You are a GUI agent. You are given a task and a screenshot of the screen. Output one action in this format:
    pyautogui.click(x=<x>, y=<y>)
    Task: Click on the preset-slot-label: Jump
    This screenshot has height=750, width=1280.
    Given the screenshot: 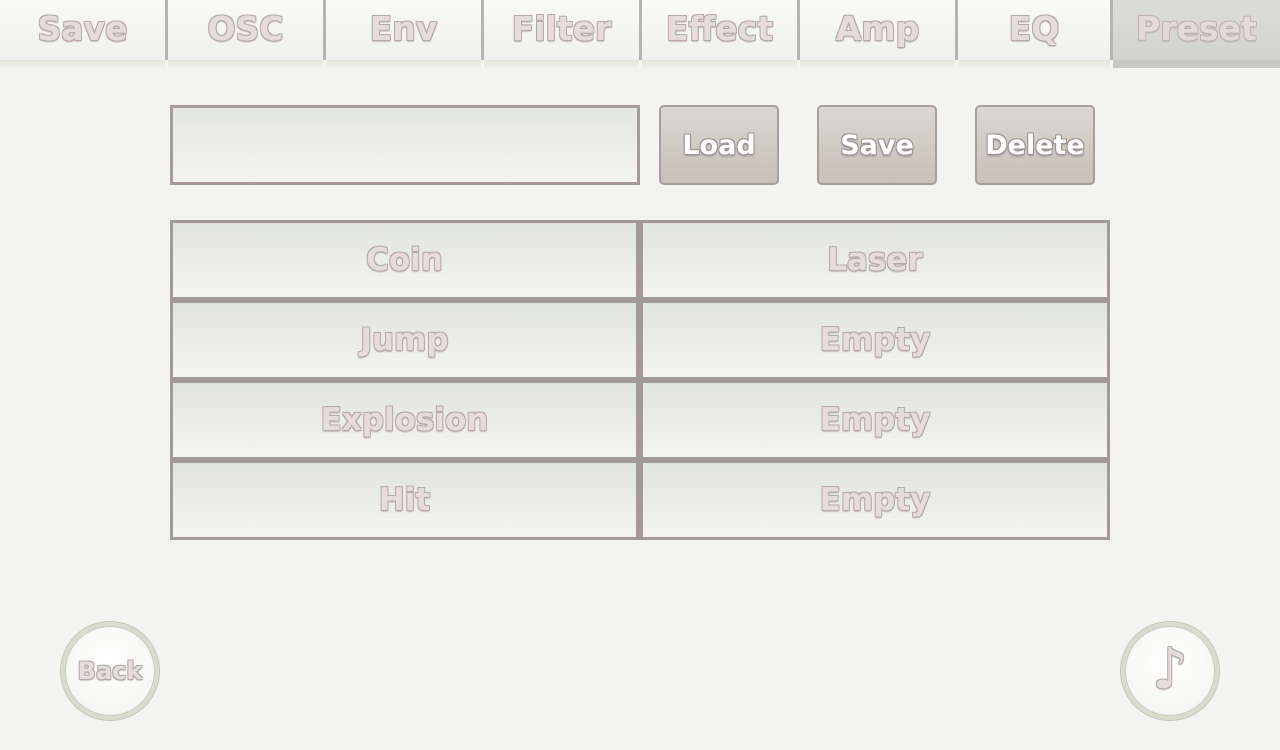 What is the action you would take?
    pyautogui.click(x=404, y=340)
    